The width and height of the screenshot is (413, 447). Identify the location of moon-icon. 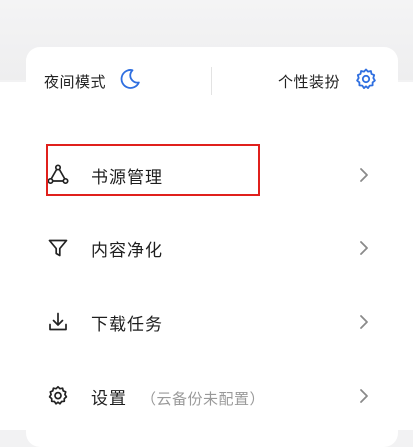
(130, 81).